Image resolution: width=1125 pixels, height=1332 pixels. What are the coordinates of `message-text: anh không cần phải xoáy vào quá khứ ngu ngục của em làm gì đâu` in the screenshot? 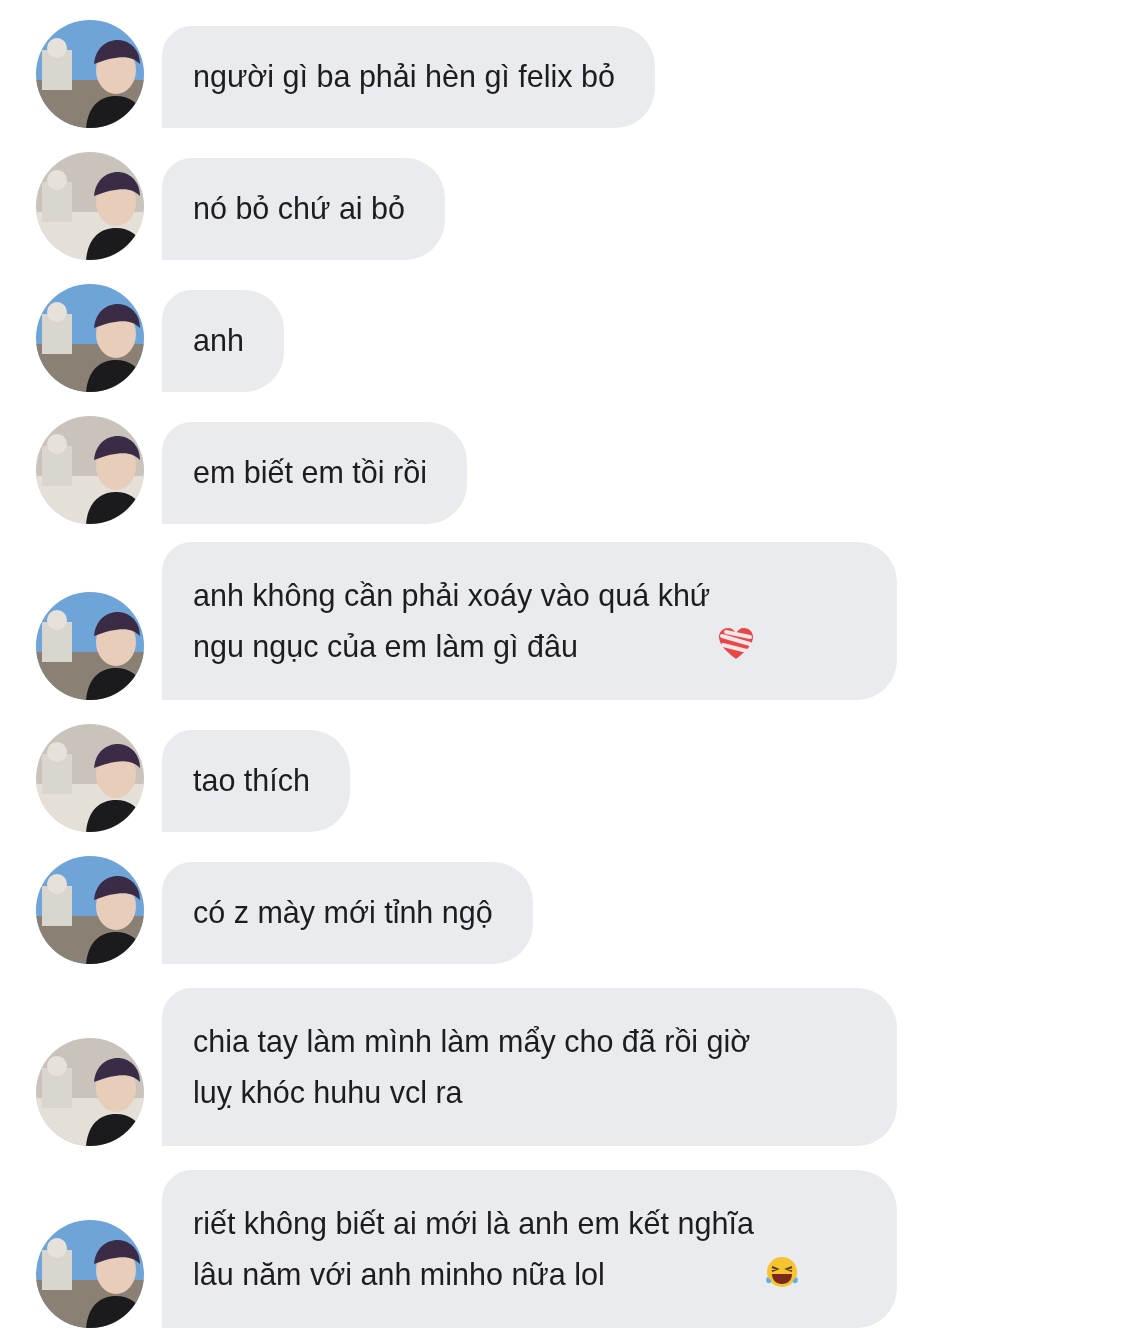 It's located at (452, 621).